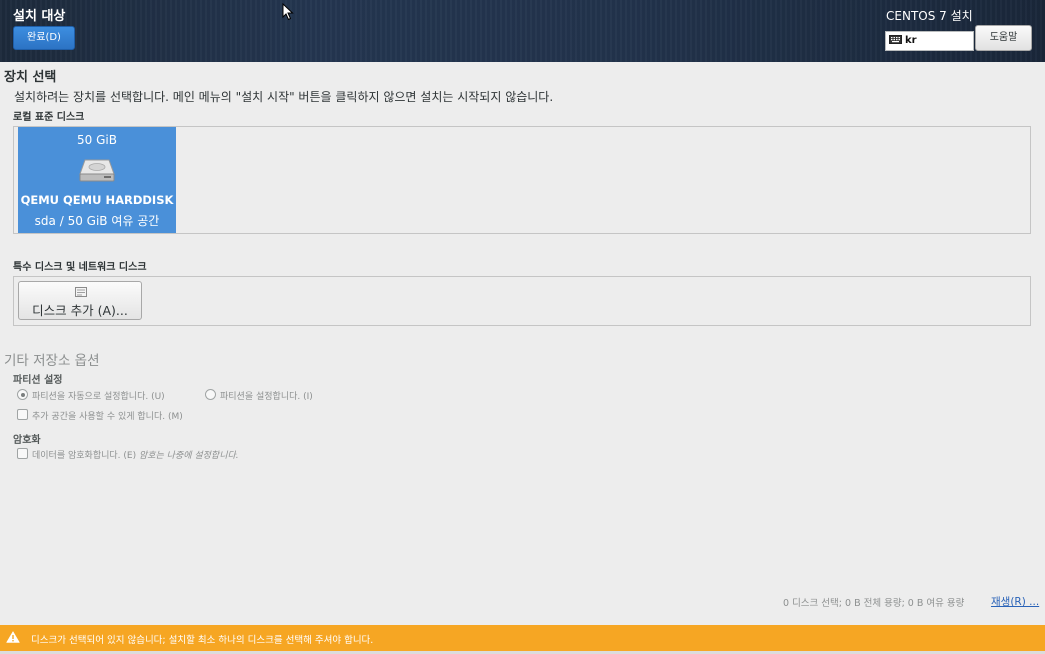  Describe the element at coordinates (13, 637) in the screenshot. I see `warning-icon` at that location.